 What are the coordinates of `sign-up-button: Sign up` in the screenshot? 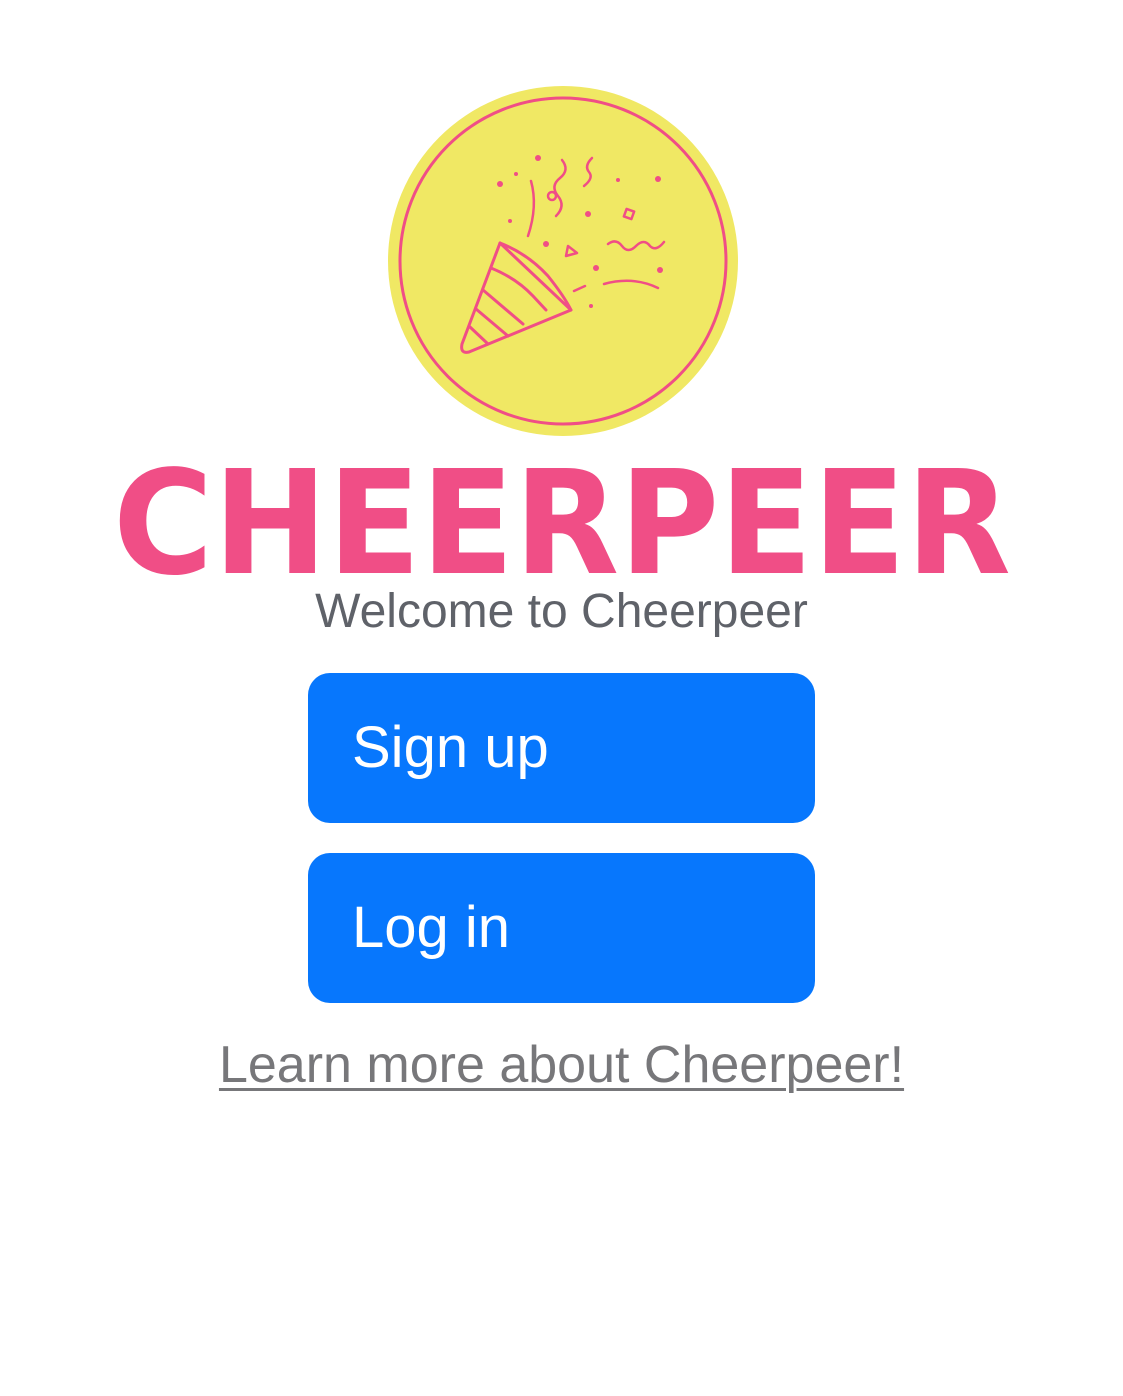 It's located at (561, 748).